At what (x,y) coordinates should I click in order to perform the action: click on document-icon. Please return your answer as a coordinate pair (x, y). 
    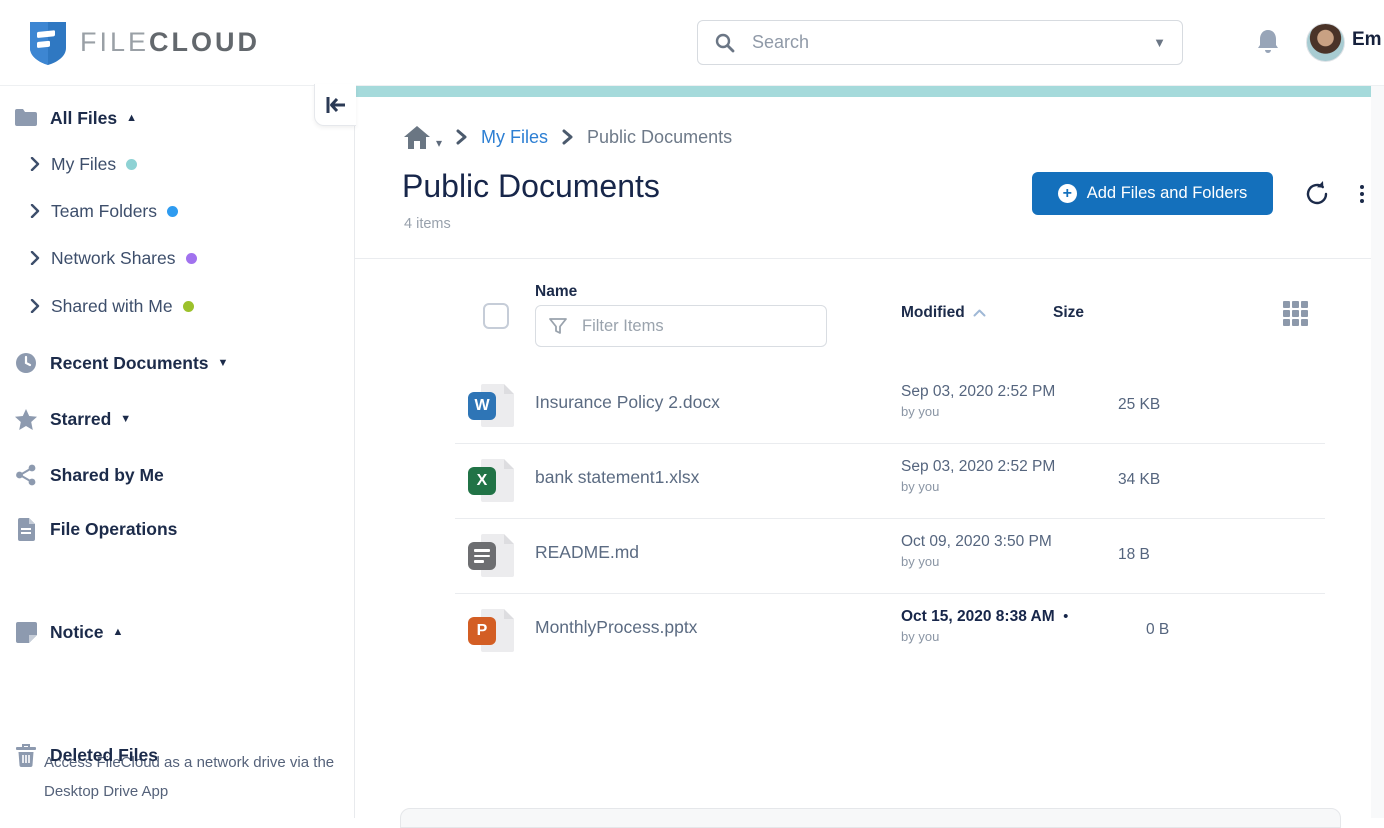
    Looking at the image, I should click on (26, 529).